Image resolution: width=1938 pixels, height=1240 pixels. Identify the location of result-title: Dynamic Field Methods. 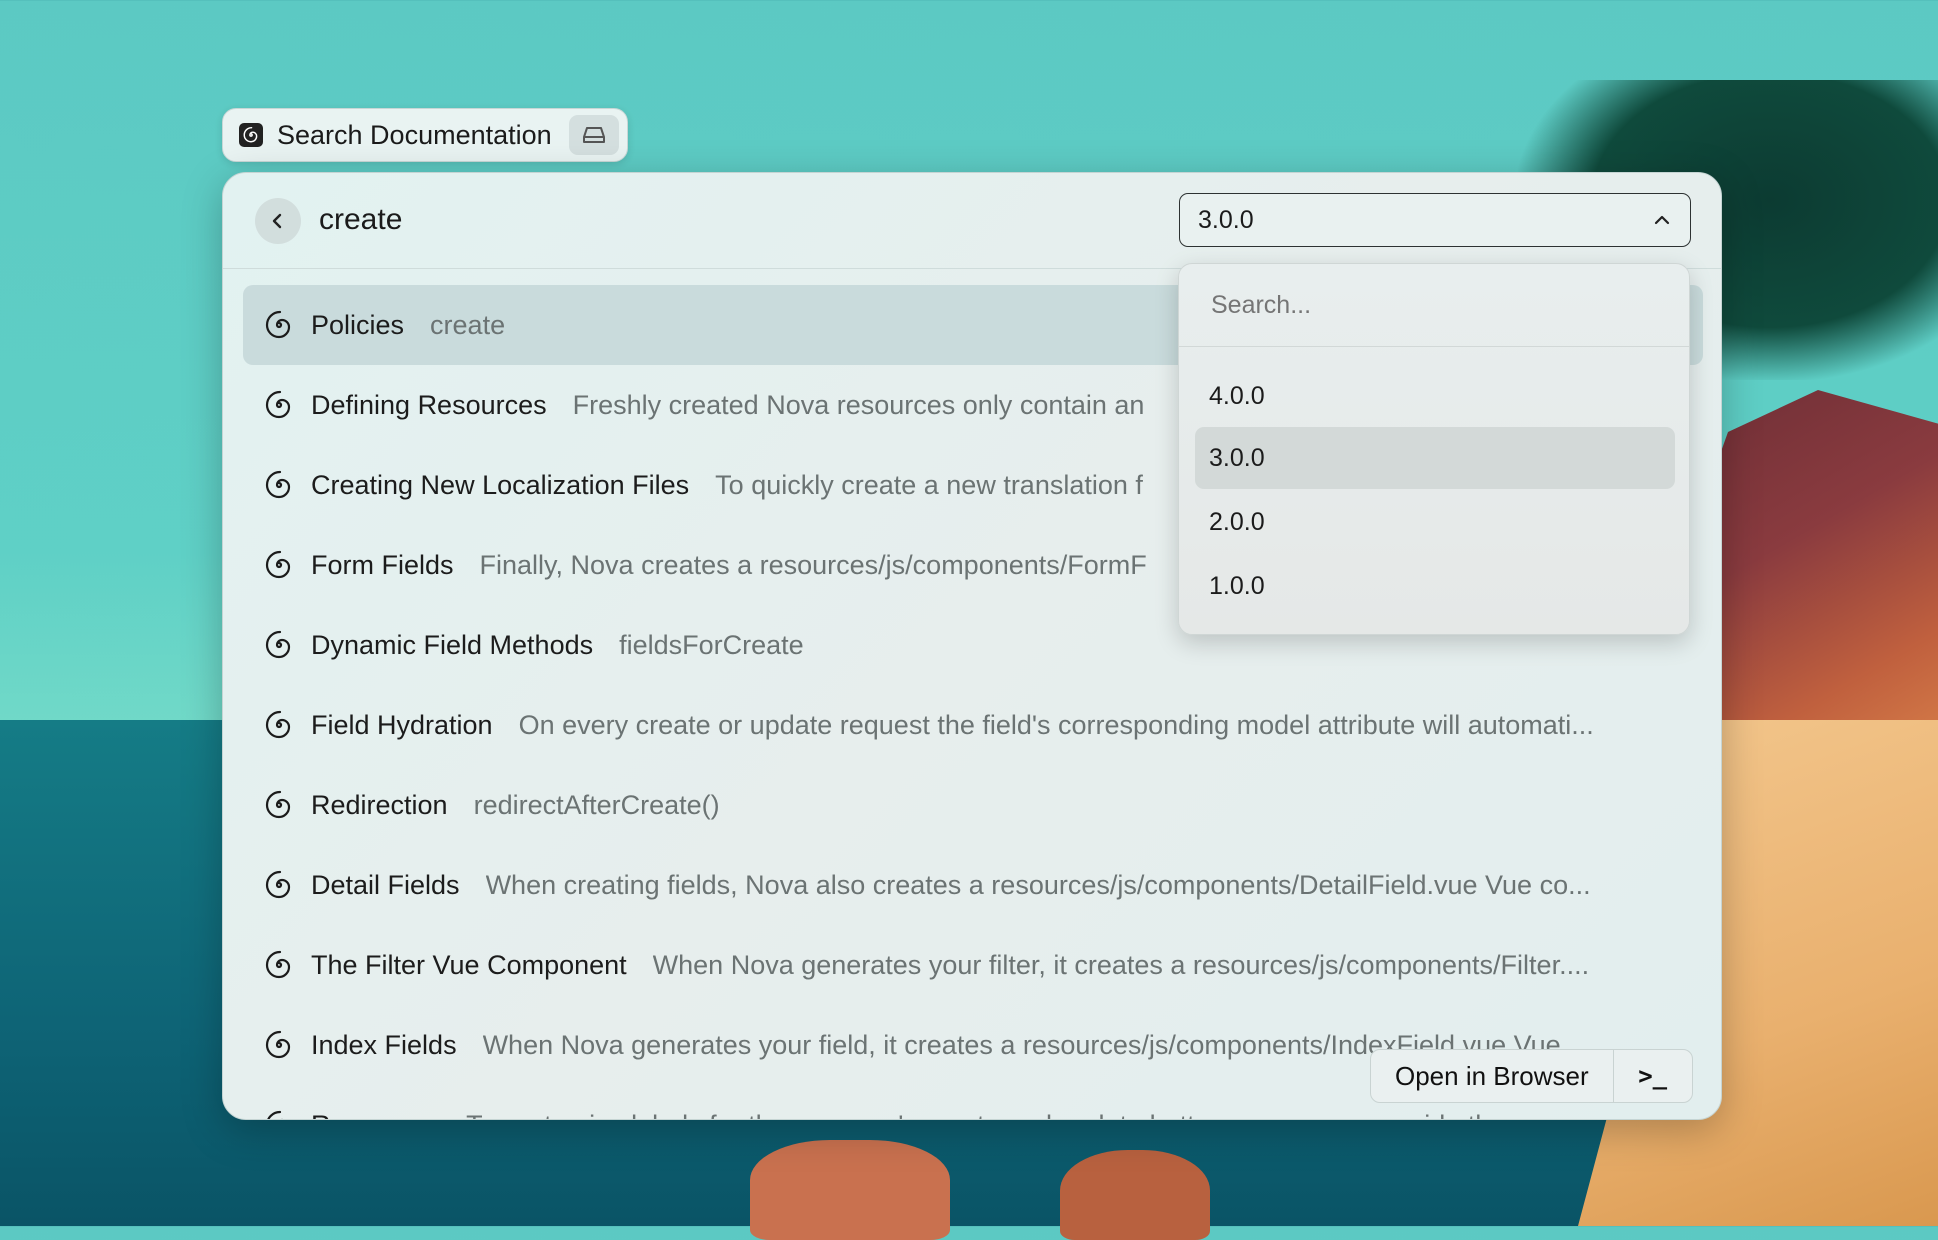
(452, 644).